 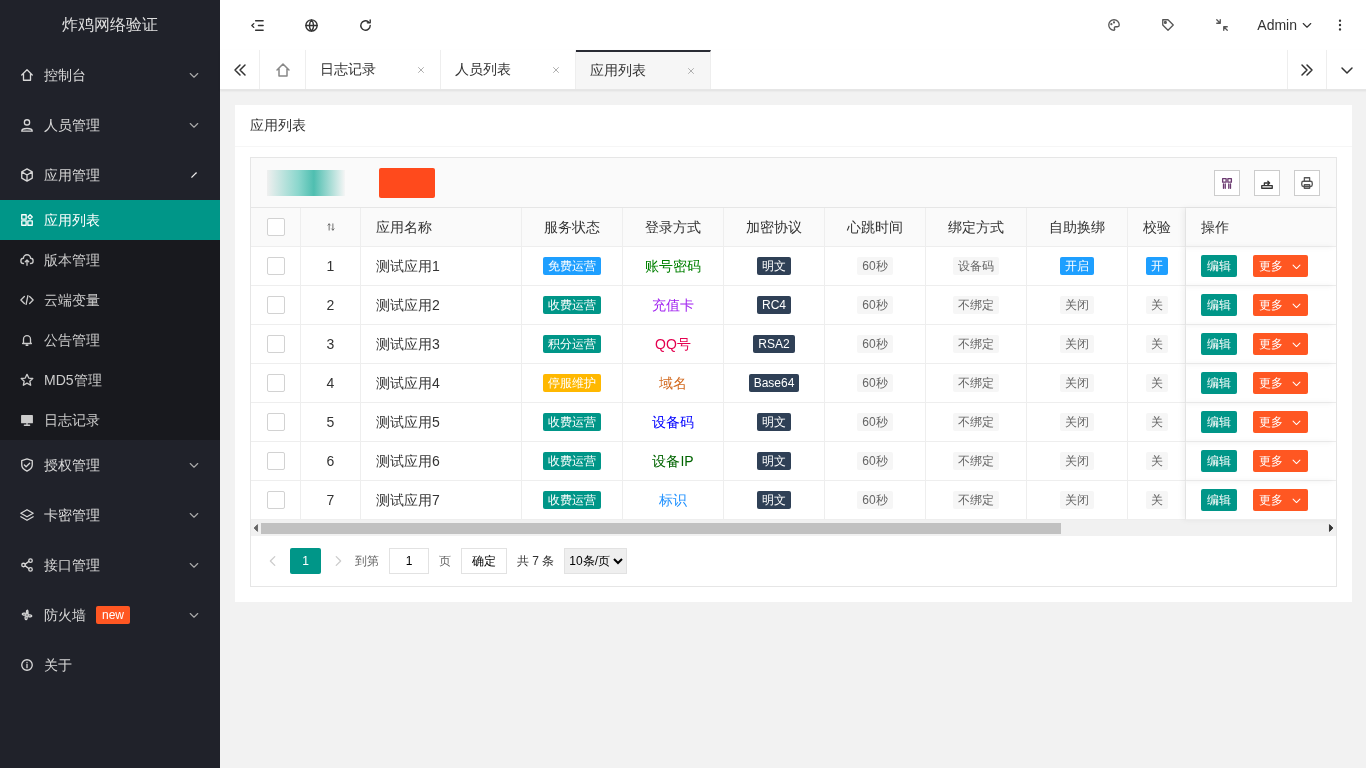 I want to click on tab: 应用列表, so click(x=643, y=69).